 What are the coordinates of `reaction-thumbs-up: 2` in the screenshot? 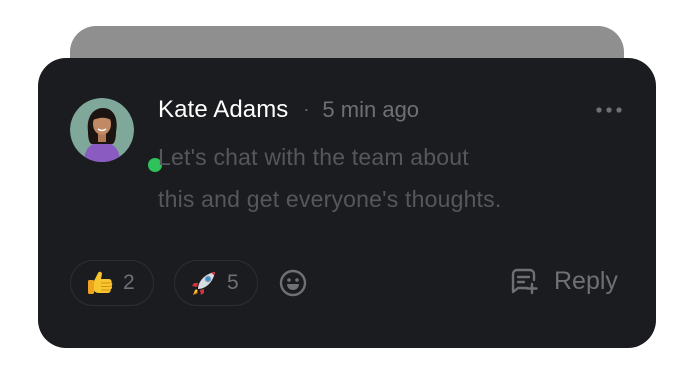 It's located at (112, 283).